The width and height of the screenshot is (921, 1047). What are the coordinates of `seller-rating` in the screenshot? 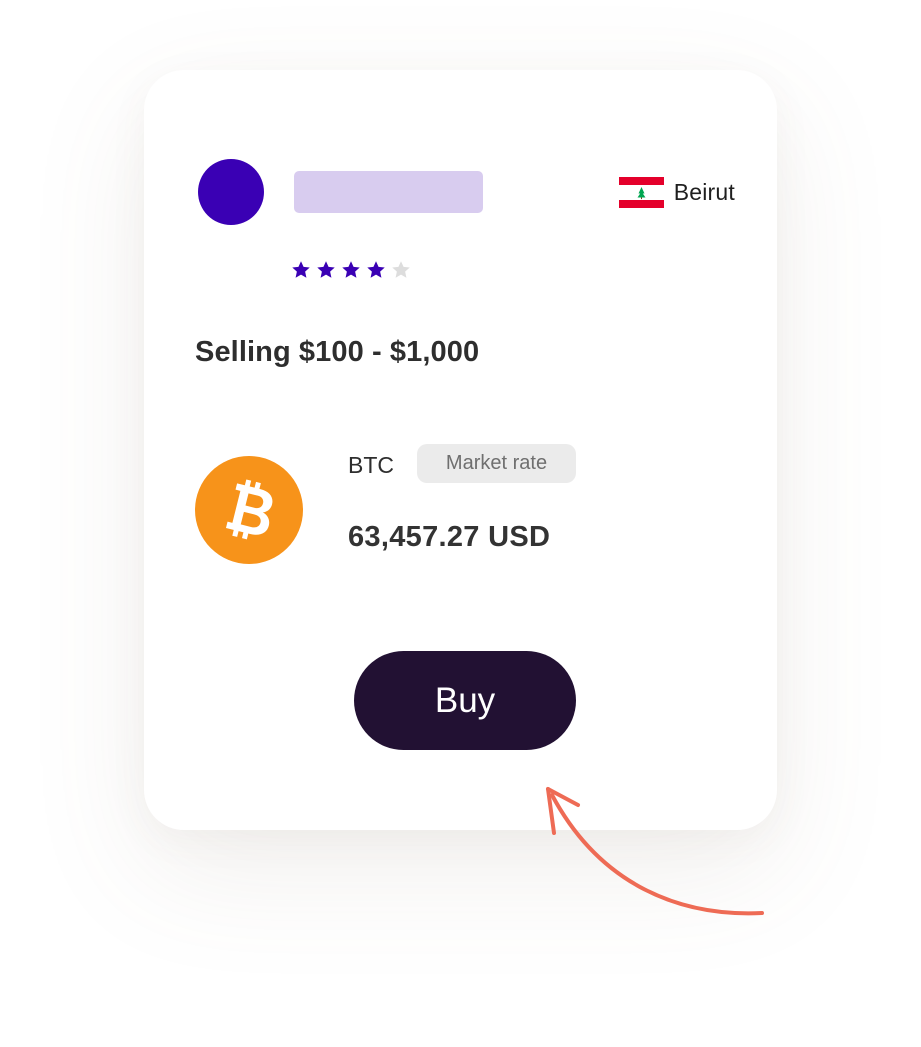 It's located at (351, 270).